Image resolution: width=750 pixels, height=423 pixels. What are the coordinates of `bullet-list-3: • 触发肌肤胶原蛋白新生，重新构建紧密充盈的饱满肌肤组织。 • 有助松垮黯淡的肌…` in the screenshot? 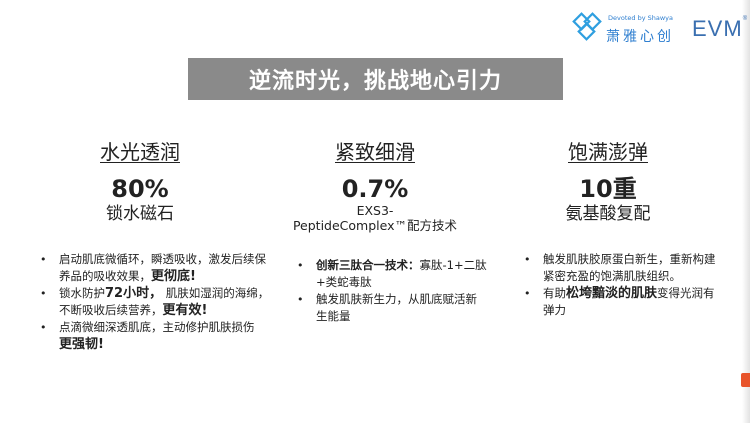 It's located at (624, 285).